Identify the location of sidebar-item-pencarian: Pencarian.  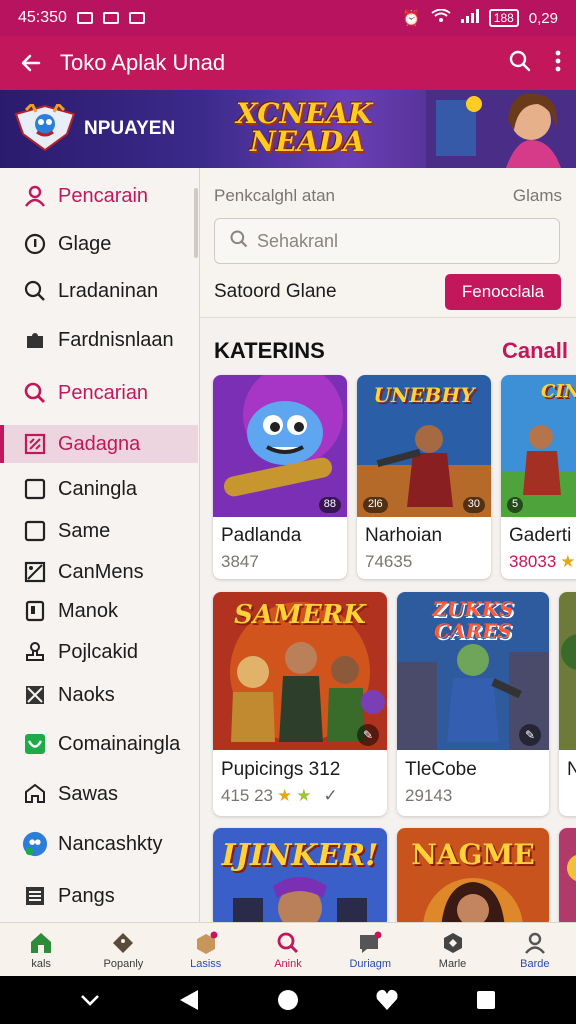
(99, 393).